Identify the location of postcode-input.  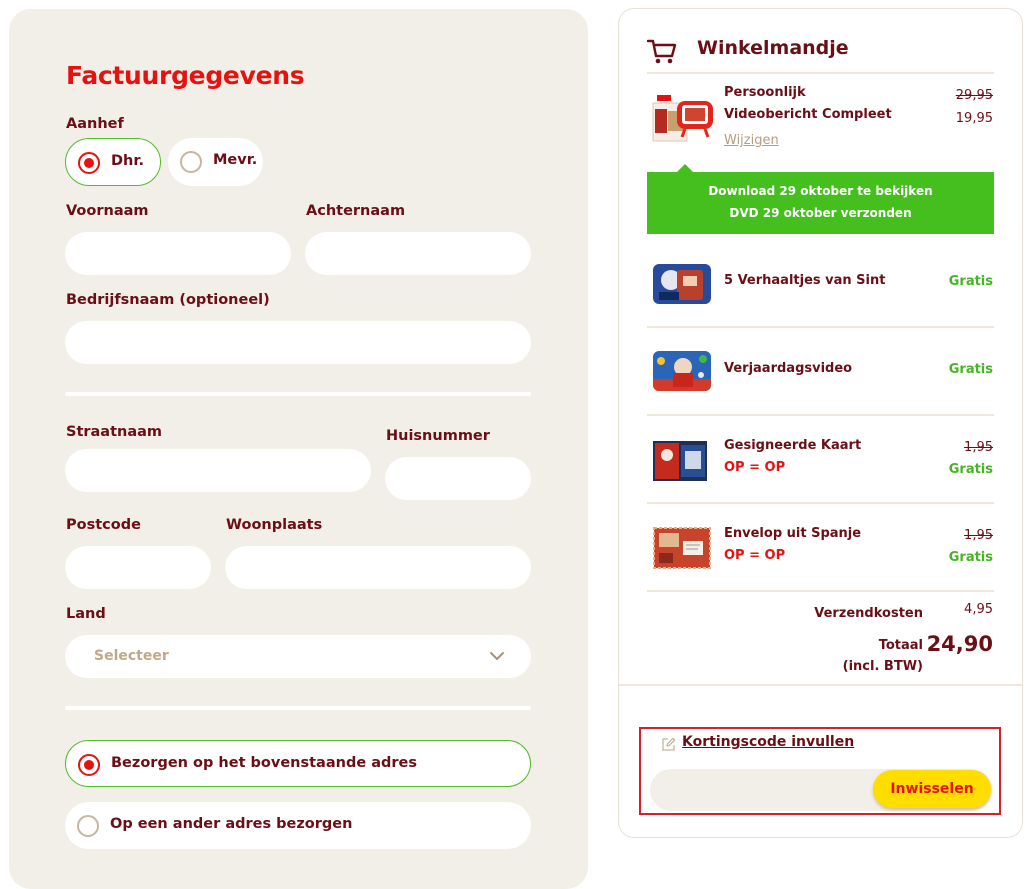
(138, 567).